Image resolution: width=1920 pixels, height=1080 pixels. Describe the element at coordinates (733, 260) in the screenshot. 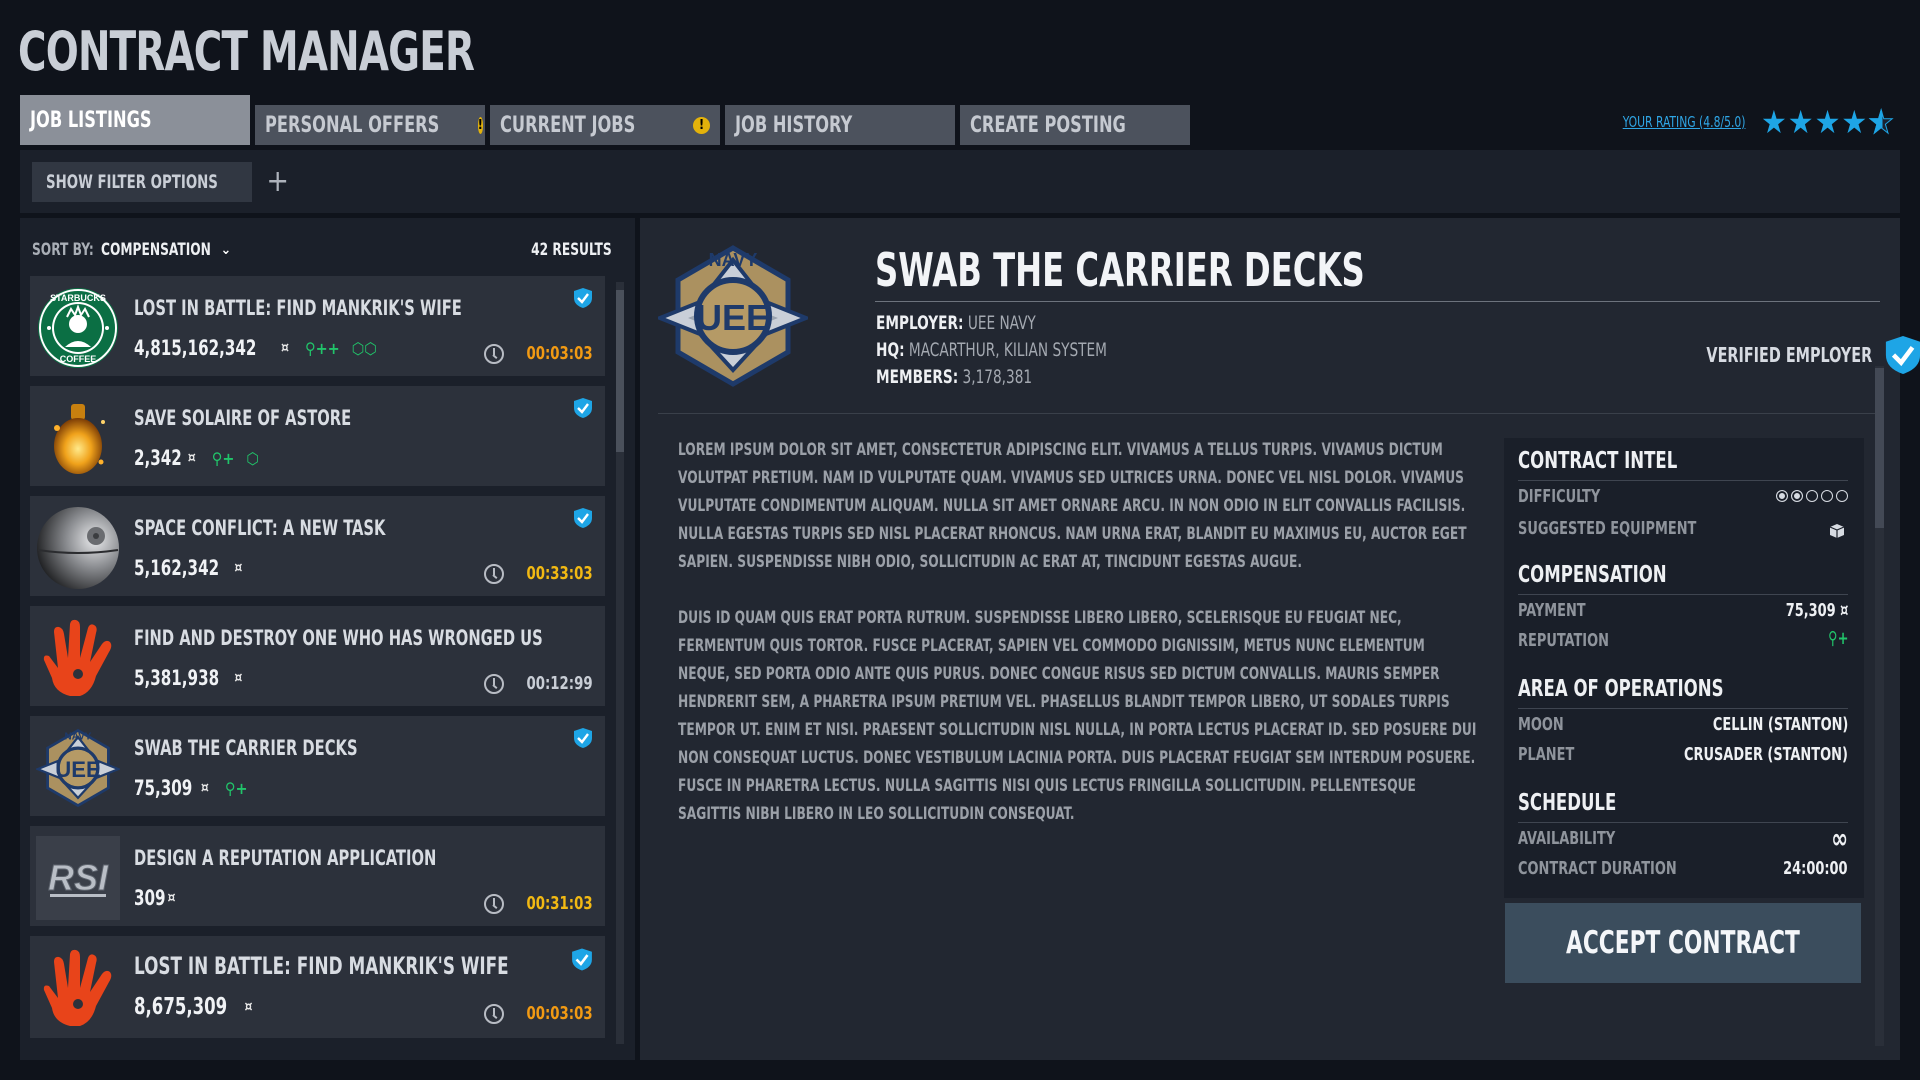

I see `svg-text: NAVY` at that location.